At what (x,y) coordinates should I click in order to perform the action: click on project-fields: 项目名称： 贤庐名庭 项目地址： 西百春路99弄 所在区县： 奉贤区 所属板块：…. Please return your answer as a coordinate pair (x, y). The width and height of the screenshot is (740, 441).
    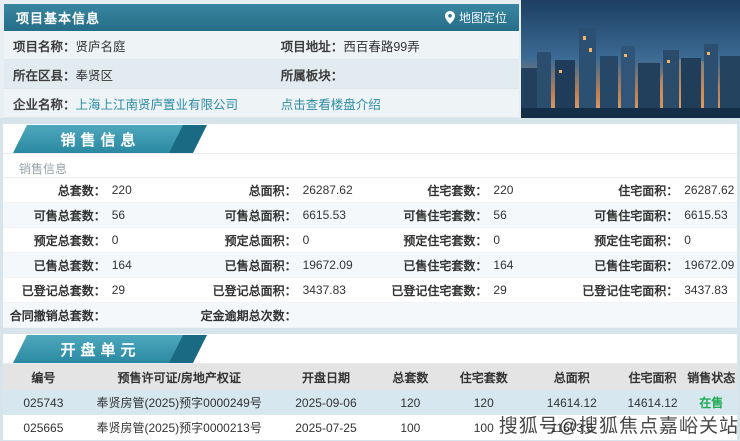
    Looking at the image, I should click on (261, 74).